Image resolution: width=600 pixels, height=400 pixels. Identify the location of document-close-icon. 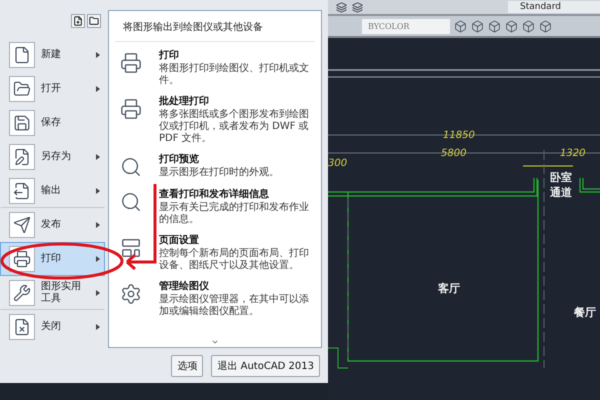
(22, 327).